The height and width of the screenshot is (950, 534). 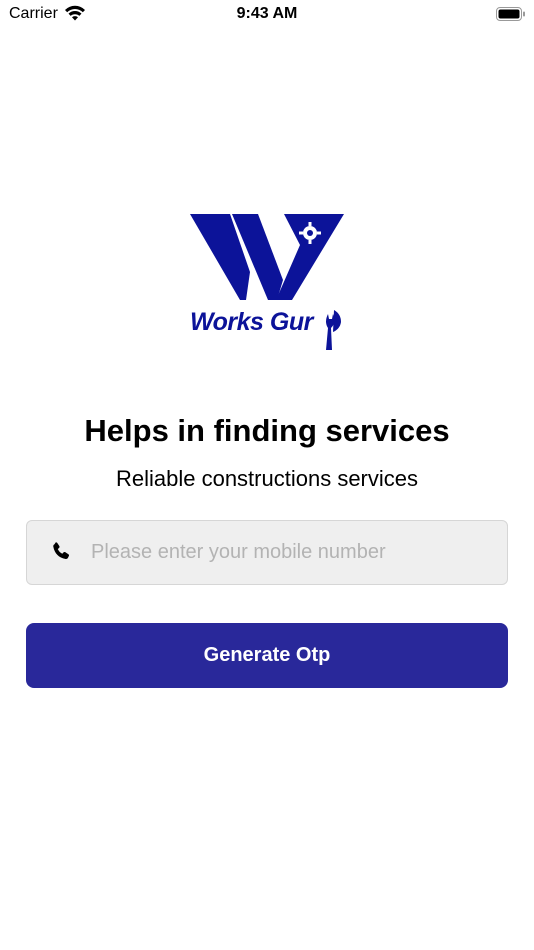 What do you see at coordinates (267, 478) in the screenshot?
I see `page-subtitle: Reliable constructions services` at bounding box center [267, 478].